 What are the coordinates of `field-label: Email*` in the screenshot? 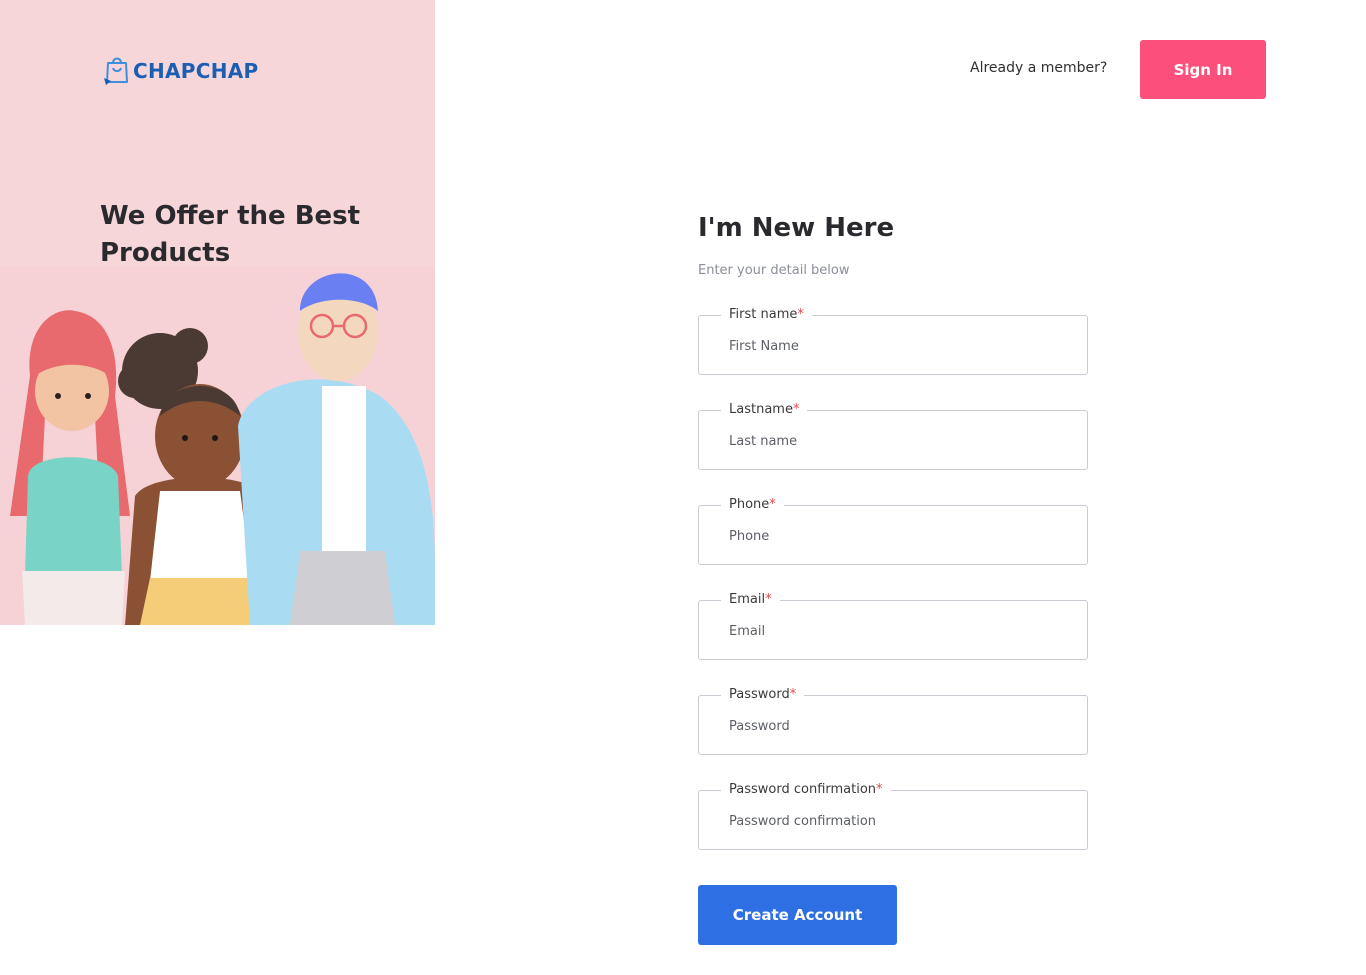 It's located at (750, 600).